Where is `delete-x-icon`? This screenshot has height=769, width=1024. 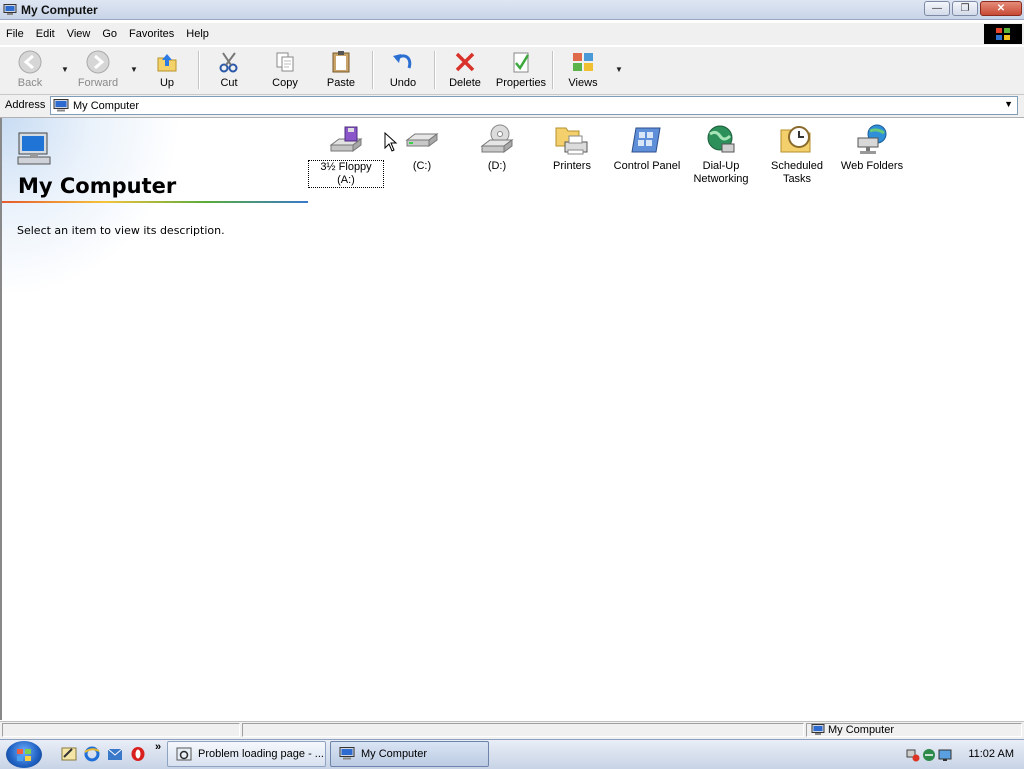
delete-x-icon is located at coordinates (465, 62).